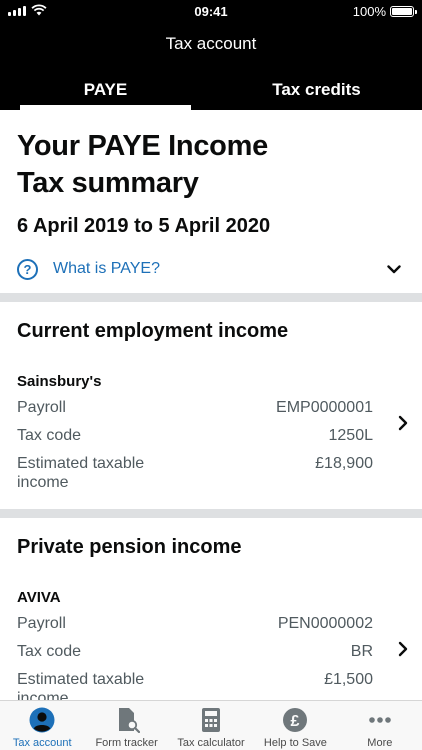 The height and width of the screenshot is (750, 422). I want to click on page-title-line-1: Your PAYE Income, so click(142, 146).